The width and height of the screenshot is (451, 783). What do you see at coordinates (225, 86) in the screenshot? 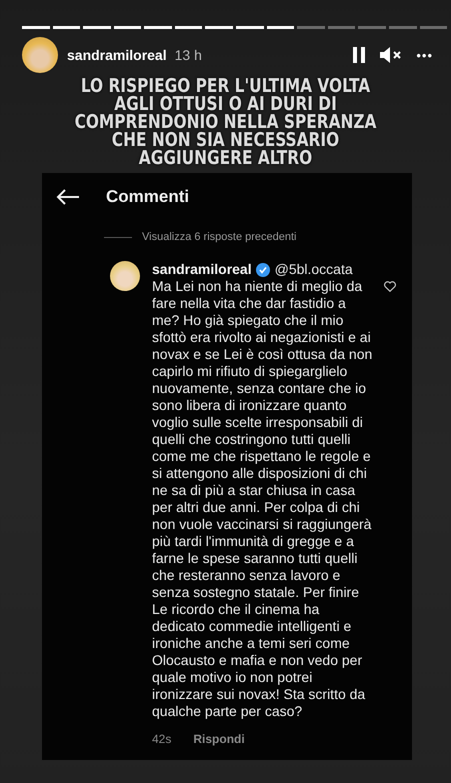
I see `caption-line: LO RISPIEGO PER L'ULTIMA VOLTA` at bounding box center [225, 86].